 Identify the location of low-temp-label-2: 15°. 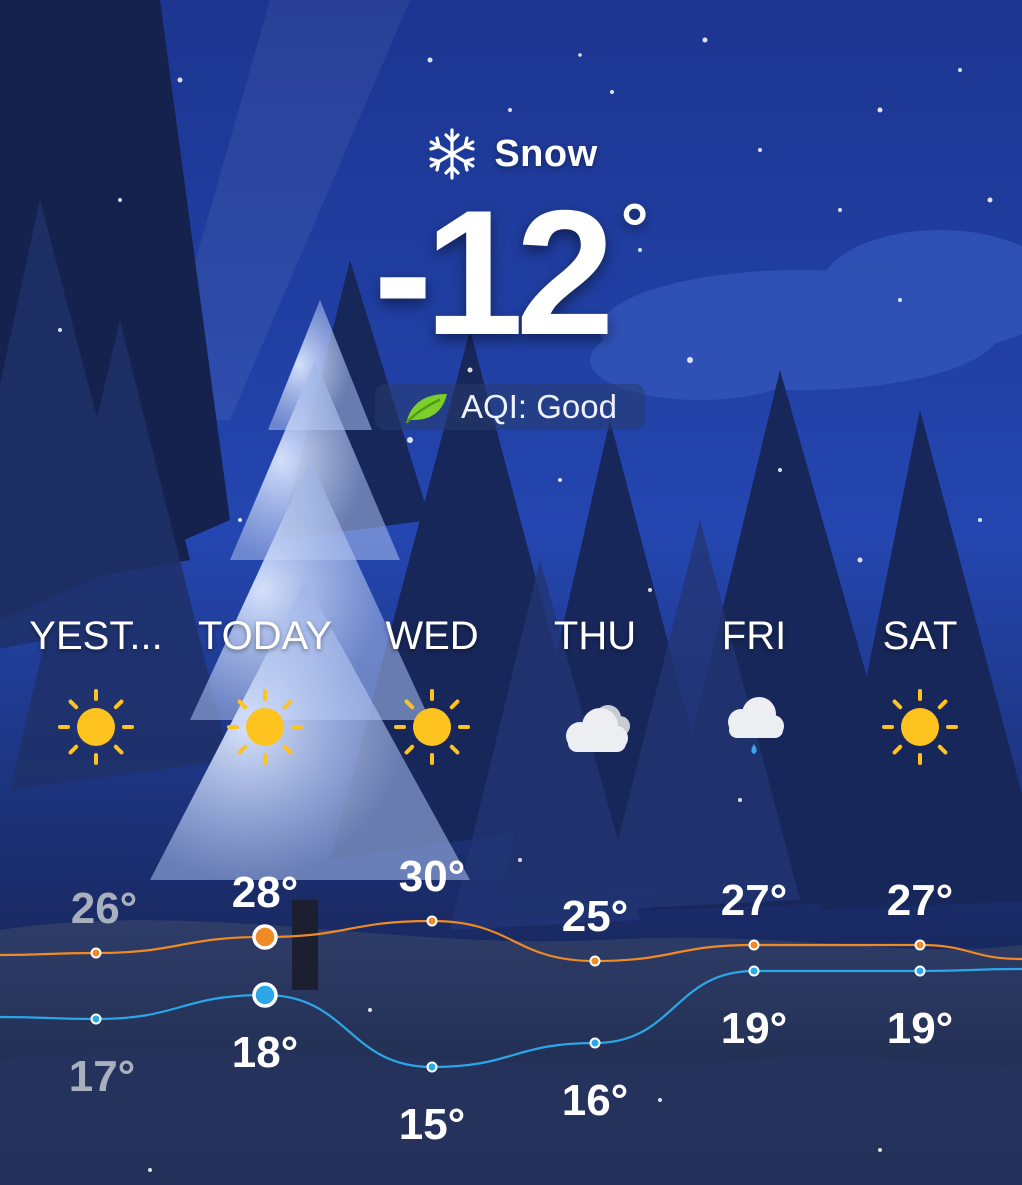
(432, 1124).